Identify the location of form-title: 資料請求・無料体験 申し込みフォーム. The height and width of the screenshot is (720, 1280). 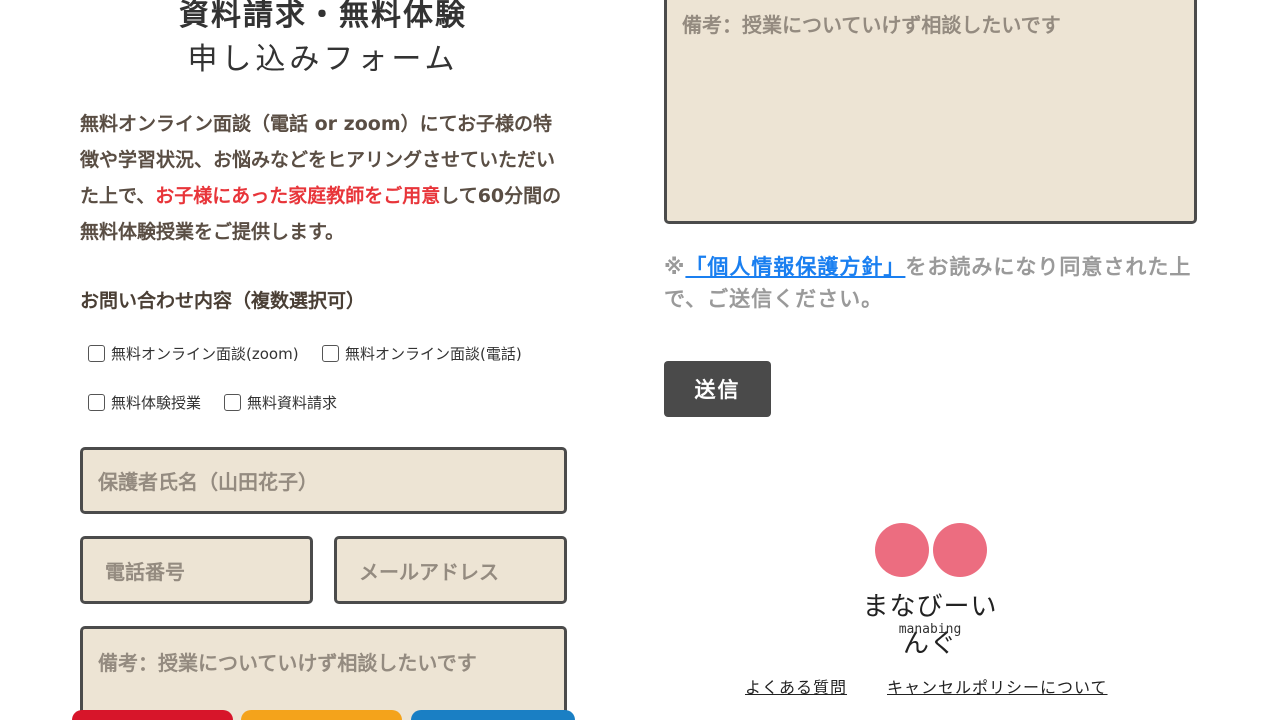
(323, 41).